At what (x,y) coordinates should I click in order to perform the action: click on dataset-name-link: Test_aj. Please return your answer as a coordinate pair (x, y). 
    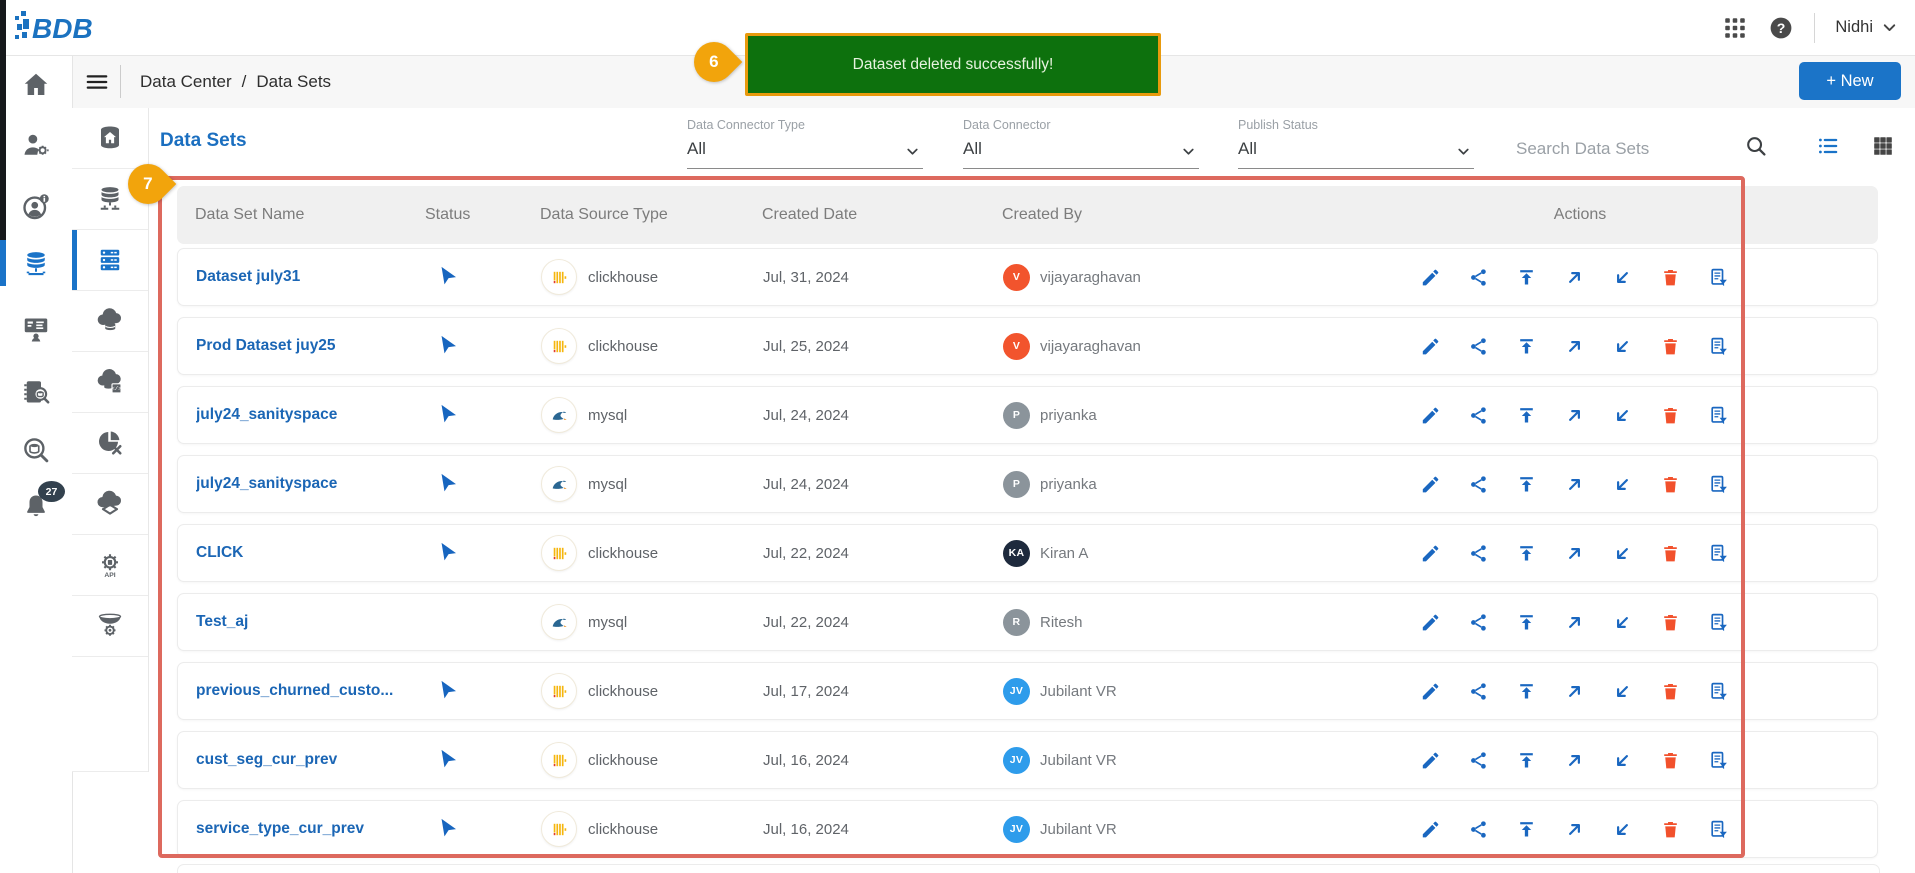
    Looking at the image, I should click on (311, 622).